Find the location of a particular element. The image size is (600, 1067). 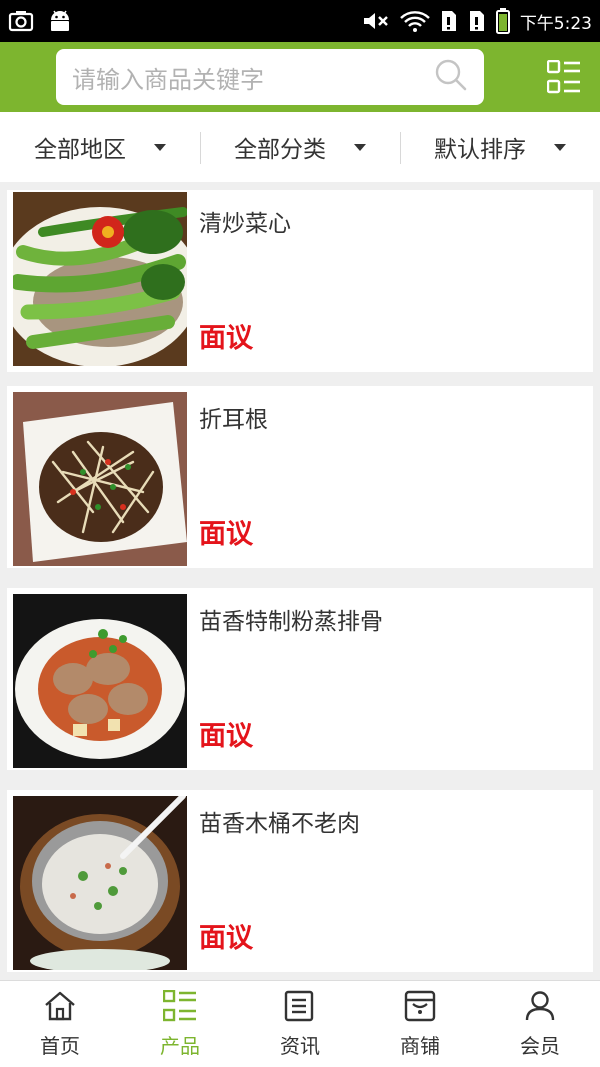

product-name: 苗香特制粉蒸排骨 is located at coordinates (291, 619).